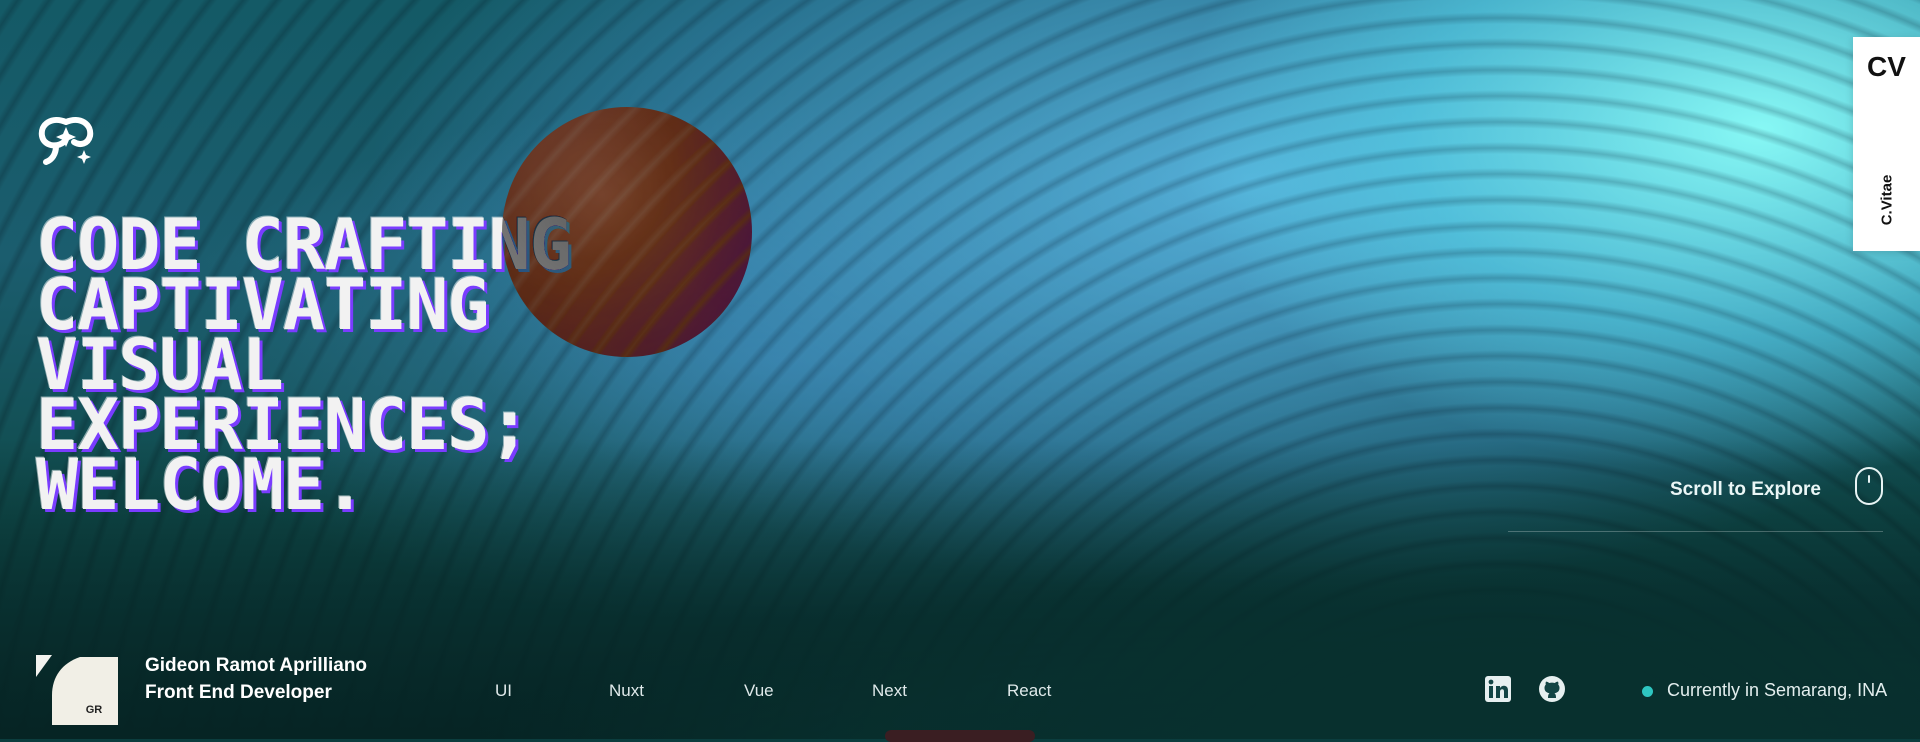 The height and width of the screenshot is (742, 1920). Describe the element at coordinates (503, 691) in the screenshot. I see `nav-item-ui: UI` at that location.